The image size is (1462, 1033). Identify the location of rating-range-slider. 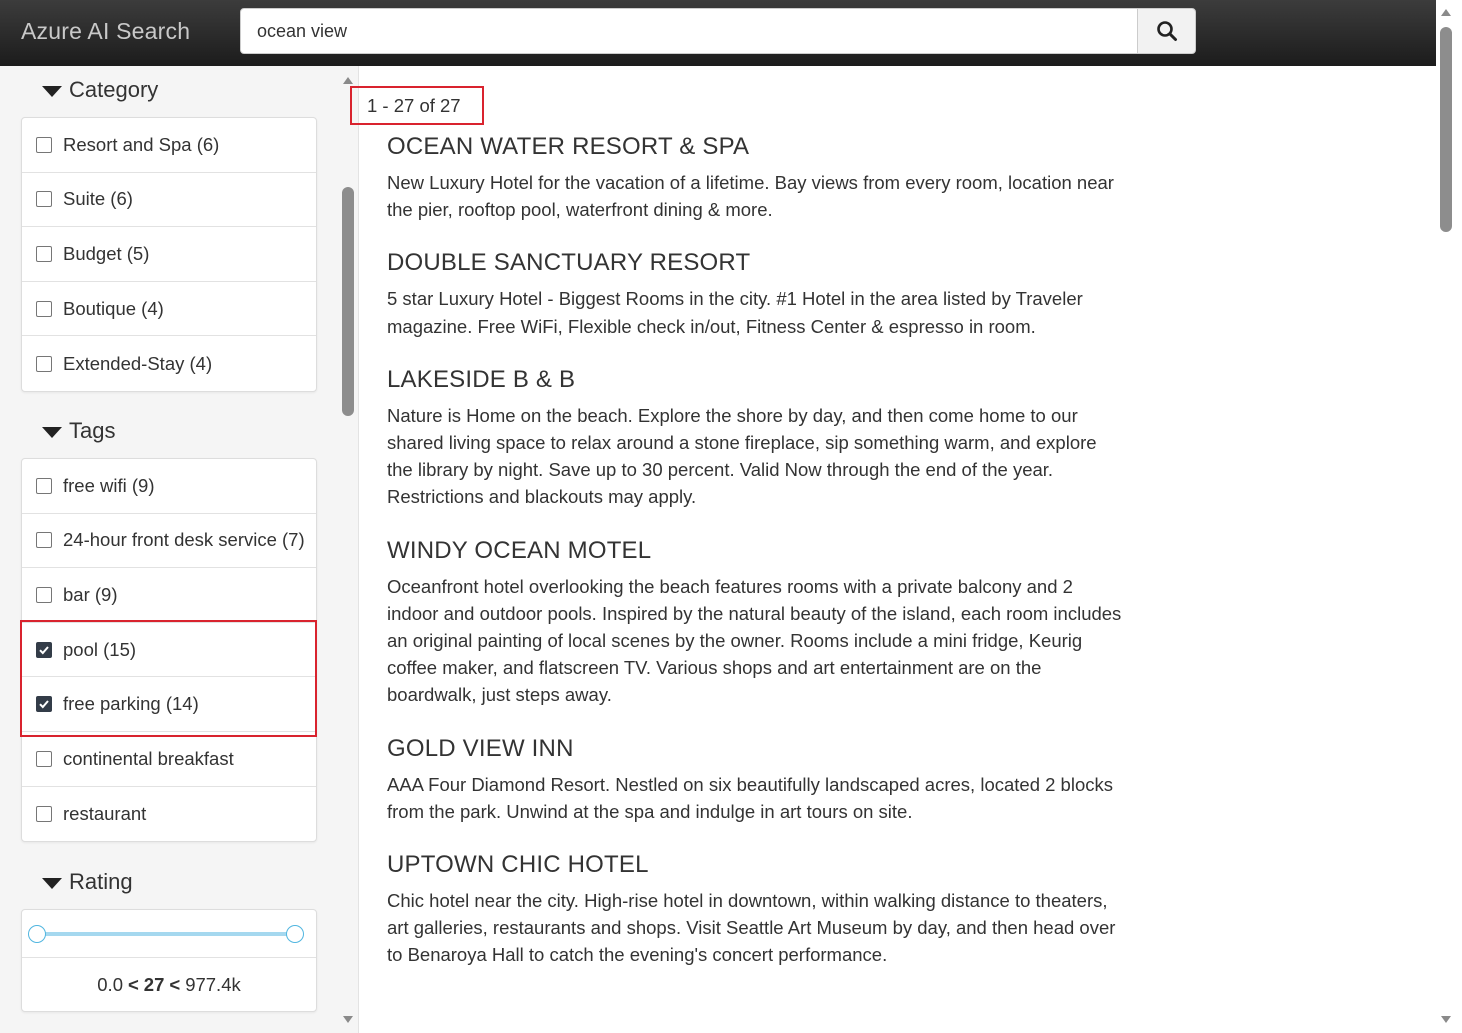
(169, 934).